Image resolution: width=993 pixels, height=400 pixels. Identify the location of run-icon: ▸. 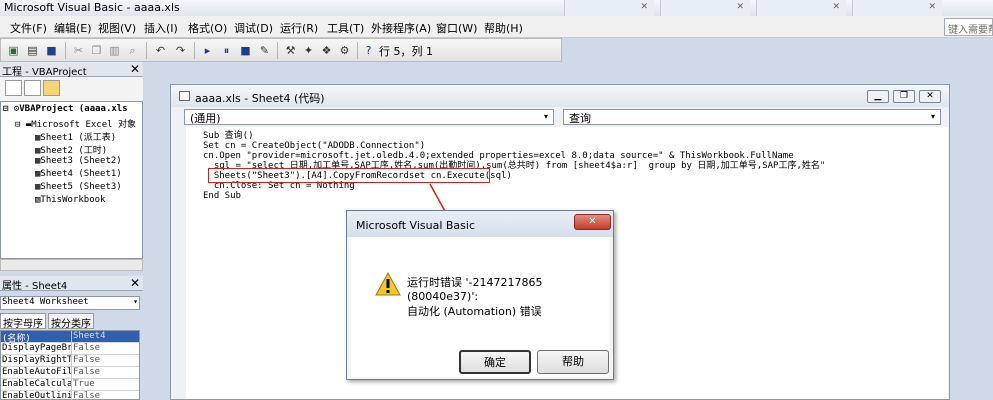
(207, 50).